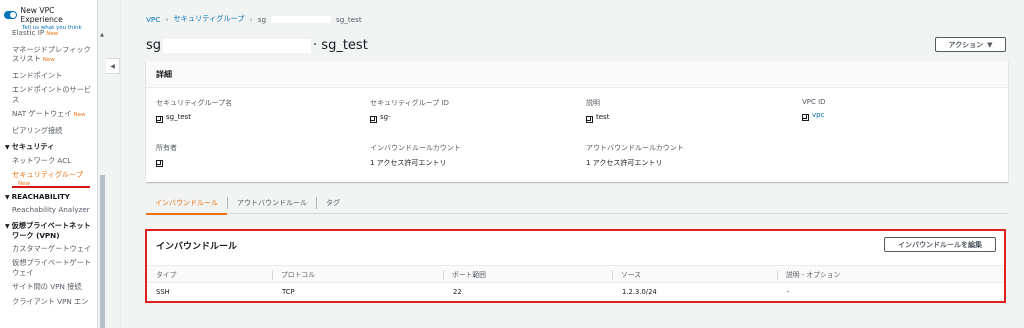 The width and height of the screenshot is (1024, 328). Describe the element at coordinates (272, 204) in the screenshot. I see `tab-outbound-rules: アウトバウンドルール` at that location.